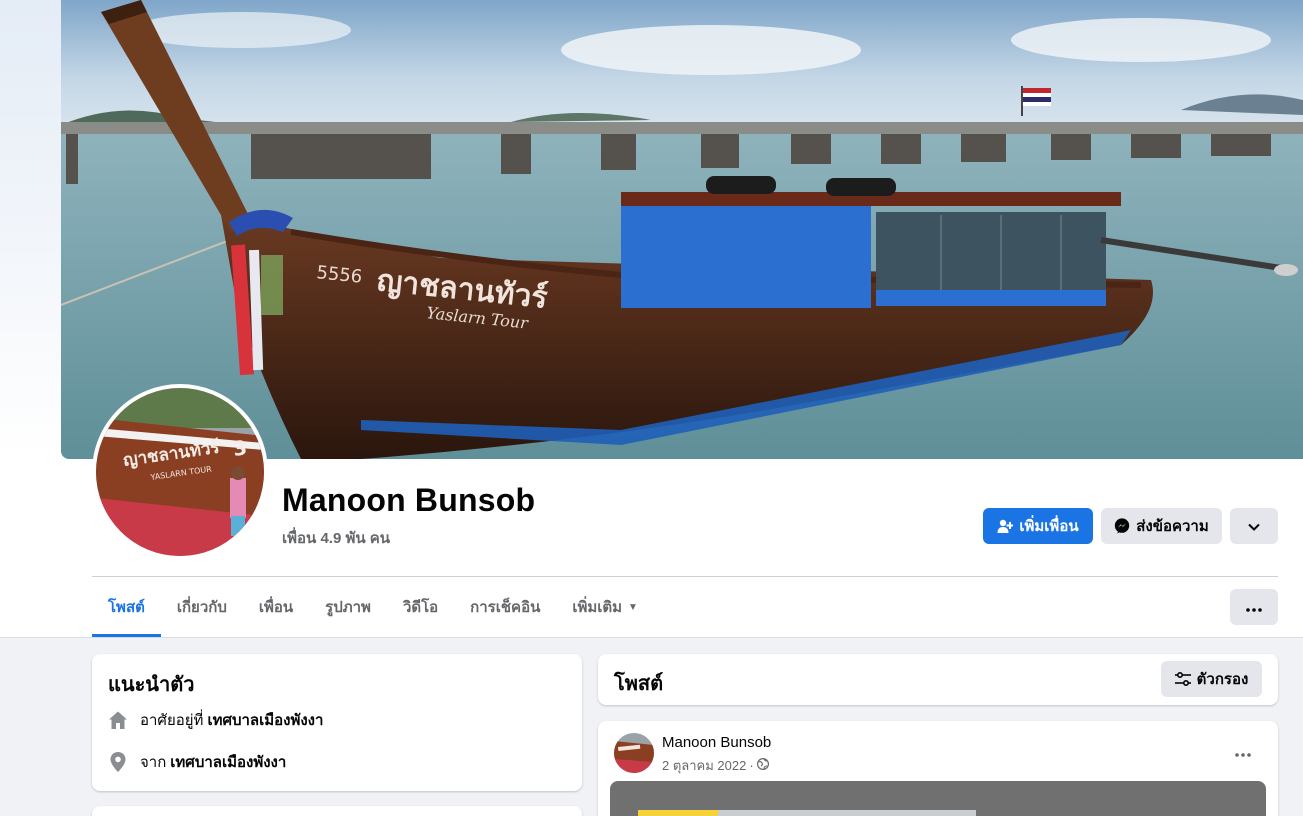  What do you see at coordinates (938, 768) in the screenshot?
I see `post-card: Manoon Bunsob 2 ตุลาคม 2022 ·` at bounding box center [938, 768].